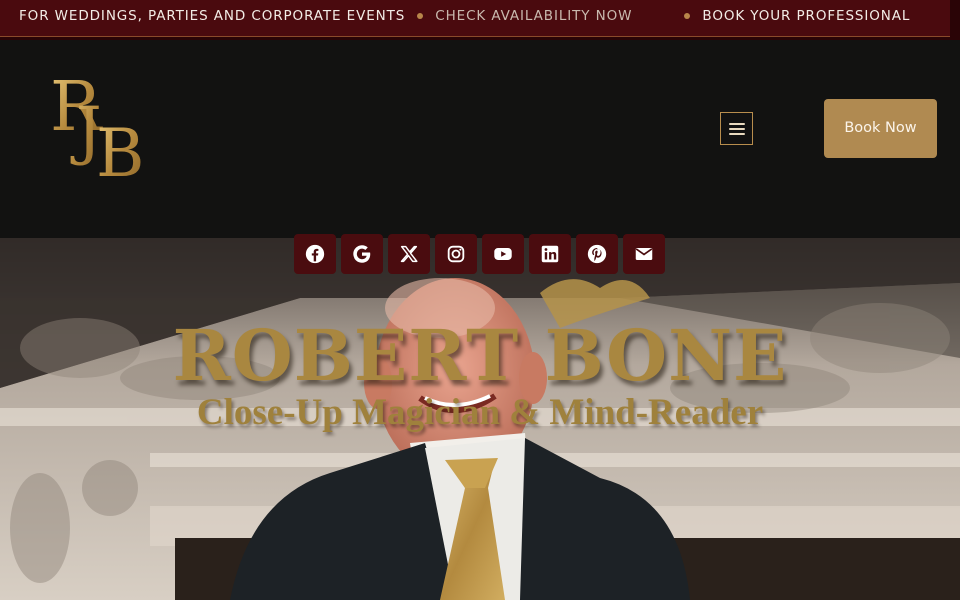  Describe the element at coordinates (503, 254) in the screenshot. I see `youtube-icon` at that location.